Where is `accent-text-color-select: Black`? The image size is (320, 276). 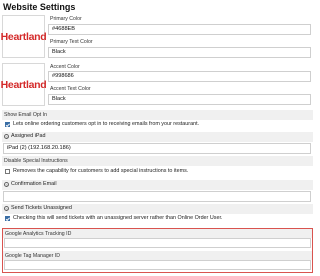
accent-text-color-select: Black is located at coordinates (179, 99).